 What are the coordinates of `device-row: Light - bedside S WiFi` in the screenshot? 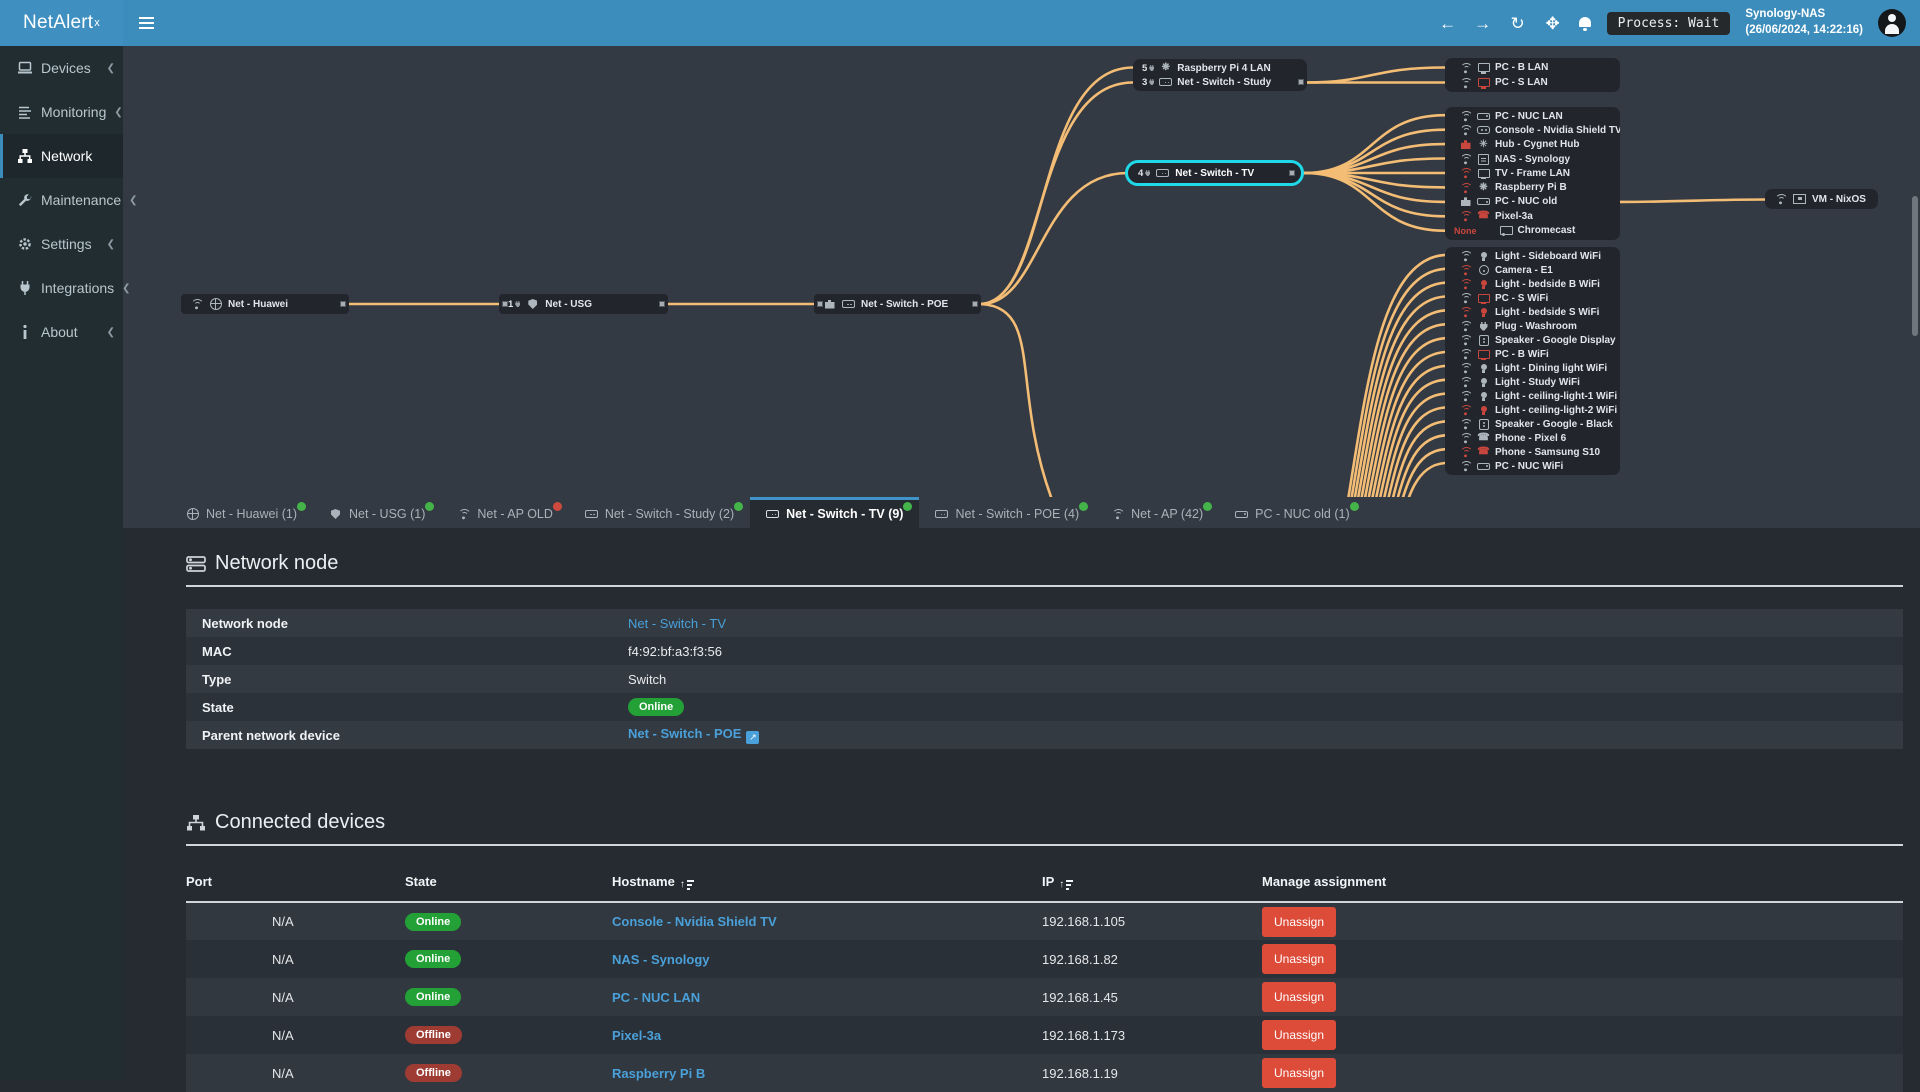 It's located at (1532, 312).